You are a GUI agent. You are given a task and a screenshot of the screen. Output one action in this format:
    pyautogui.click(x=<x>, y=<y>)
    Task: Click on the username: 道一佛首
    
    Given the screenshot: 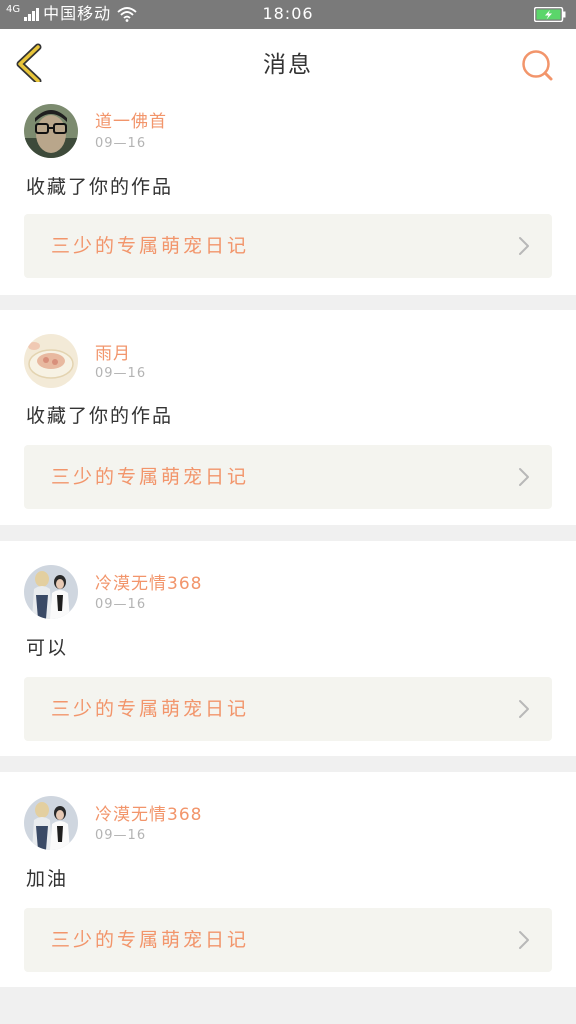 What is the action you would take?
    pyautogui.click(x=131, y=122)
    